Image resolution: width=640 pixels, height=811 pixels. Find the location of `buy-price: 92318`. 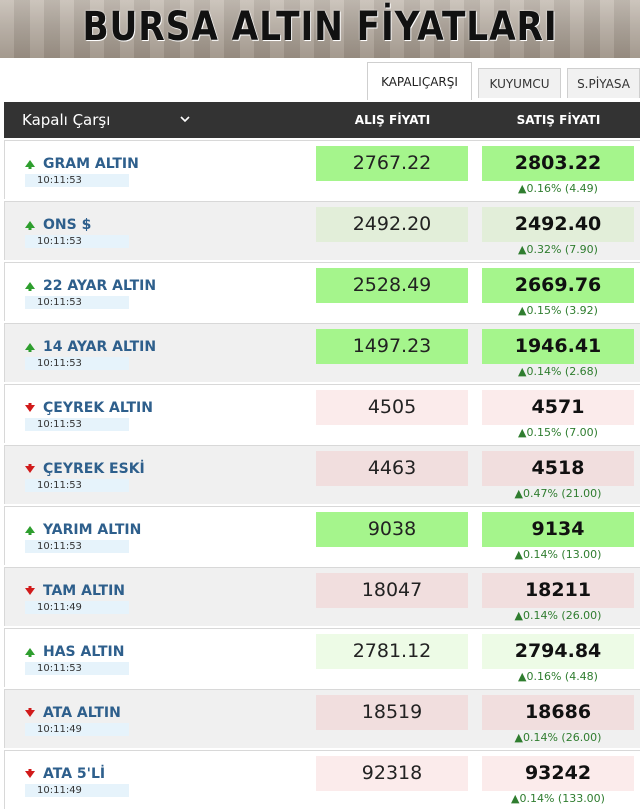

buy-price: 92318 is located at coordinates (392, 773).